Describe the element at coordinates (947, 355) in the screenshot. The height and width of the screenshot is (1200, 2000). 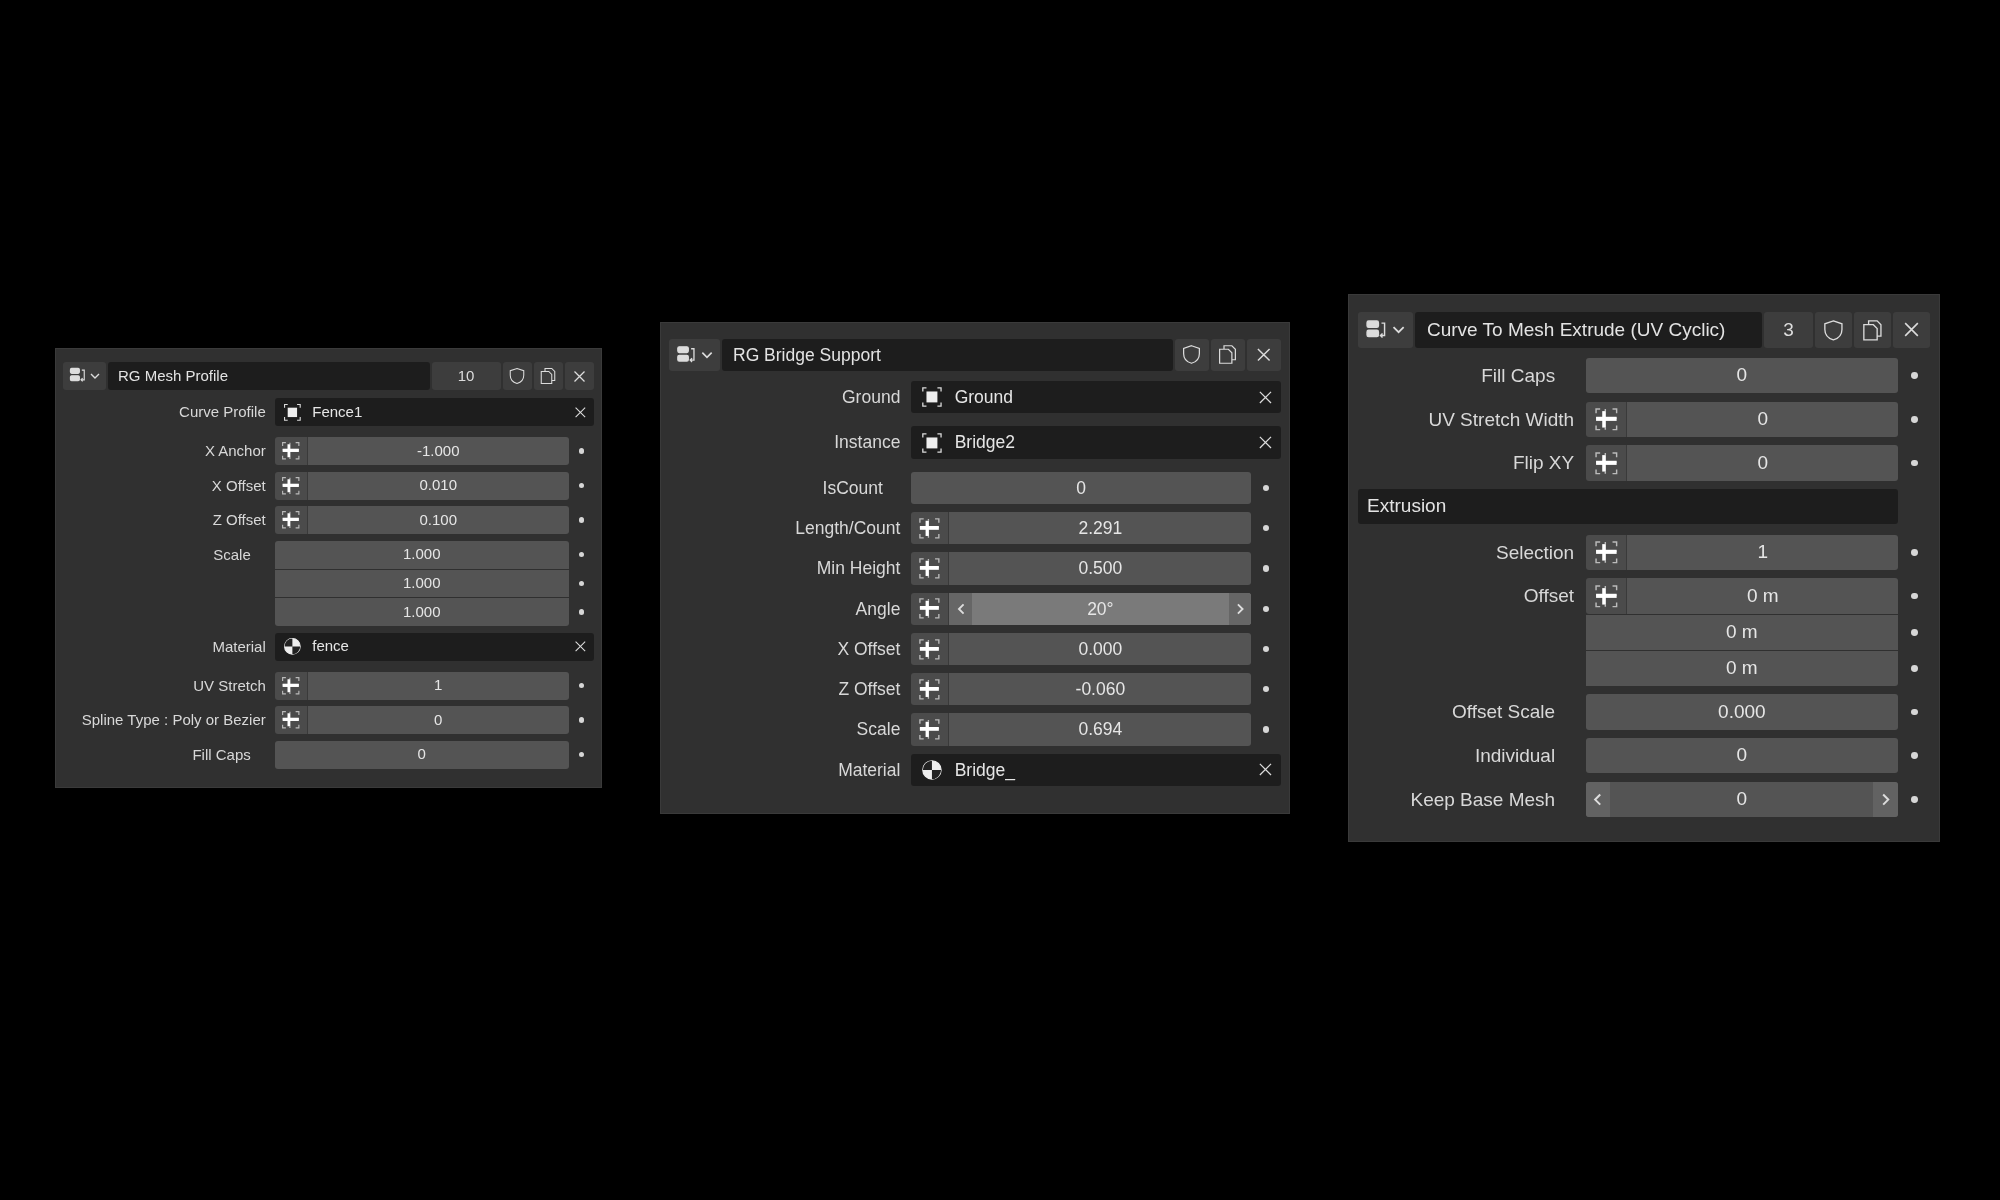
I see `node-group-name-field: RG Bridge Support` at that location.